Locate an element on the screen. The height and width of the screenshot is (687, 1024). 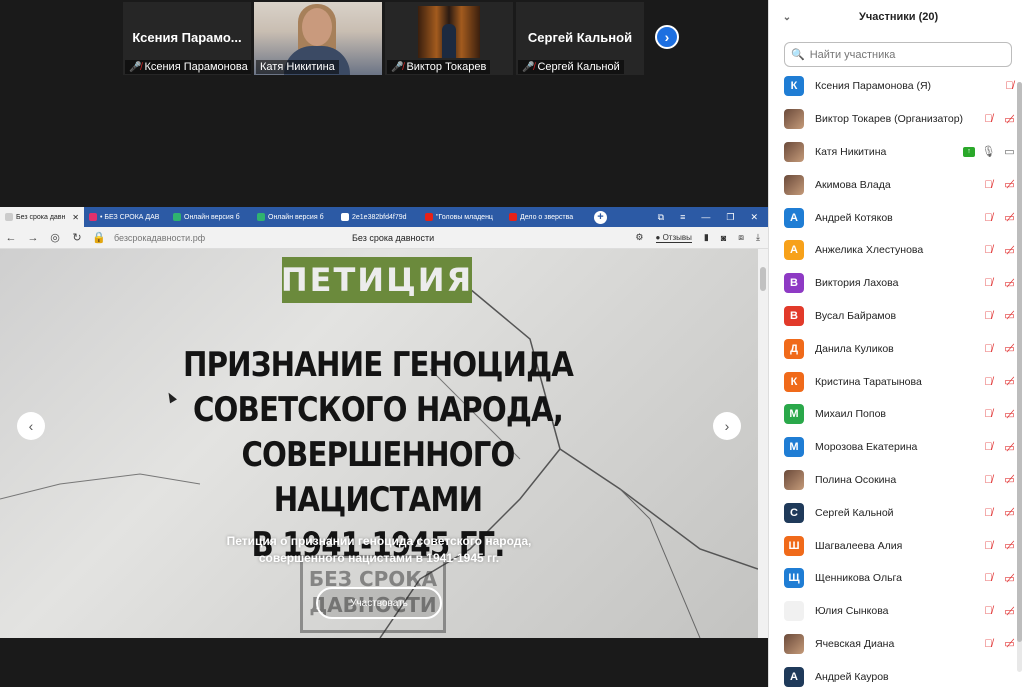
reviews-button: ● Отзывы is located at coordinates (673, 237).